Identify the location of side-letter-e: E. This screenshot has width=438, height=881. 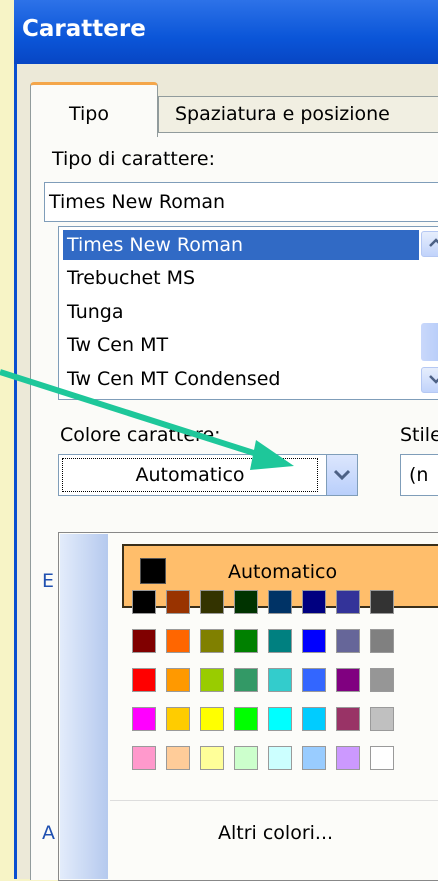
(48, 581).